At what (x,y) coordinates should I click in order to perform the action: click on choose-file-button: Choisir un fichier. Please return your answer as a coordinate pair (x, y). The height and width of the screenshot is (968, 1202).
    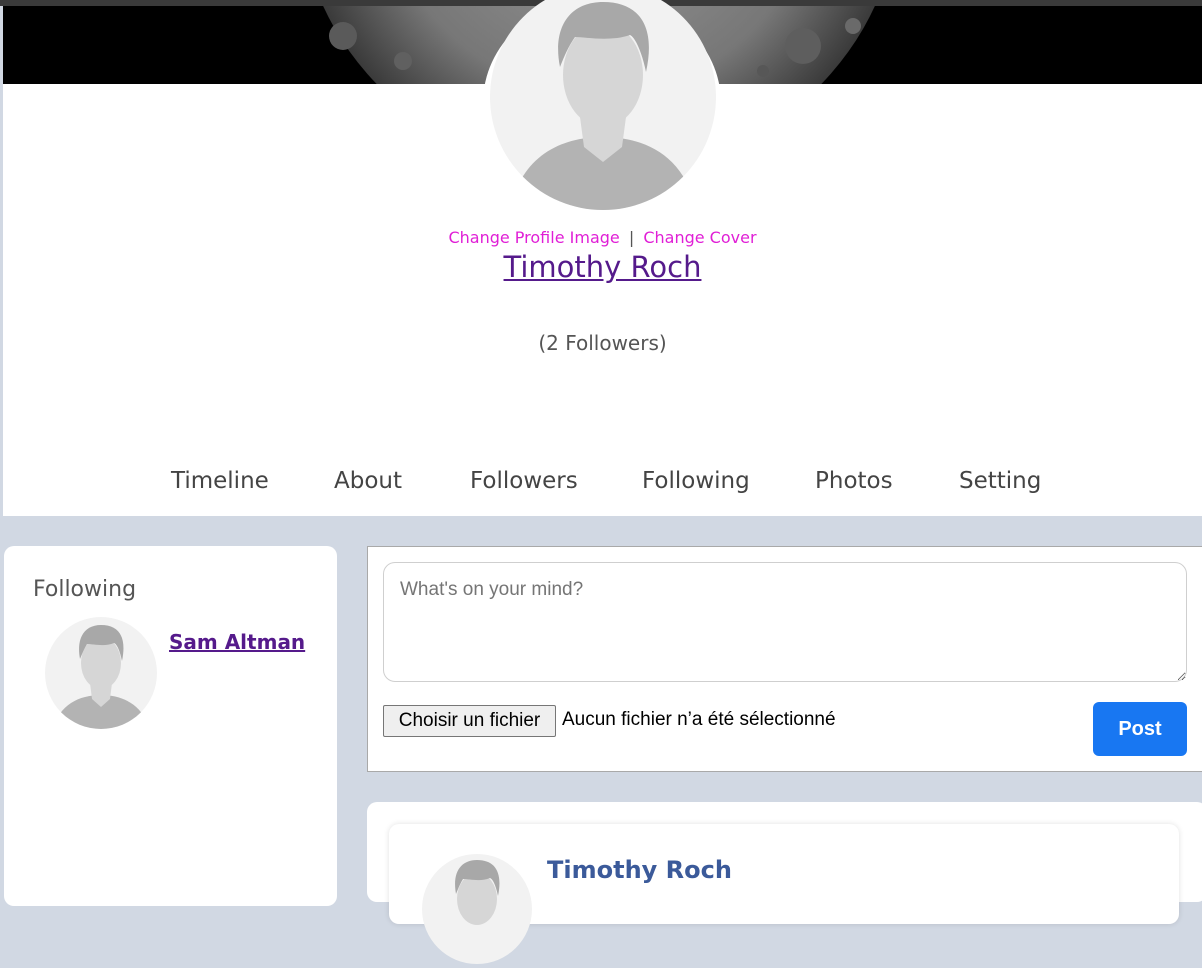
    Looking at the image, I should click on (469, 721).